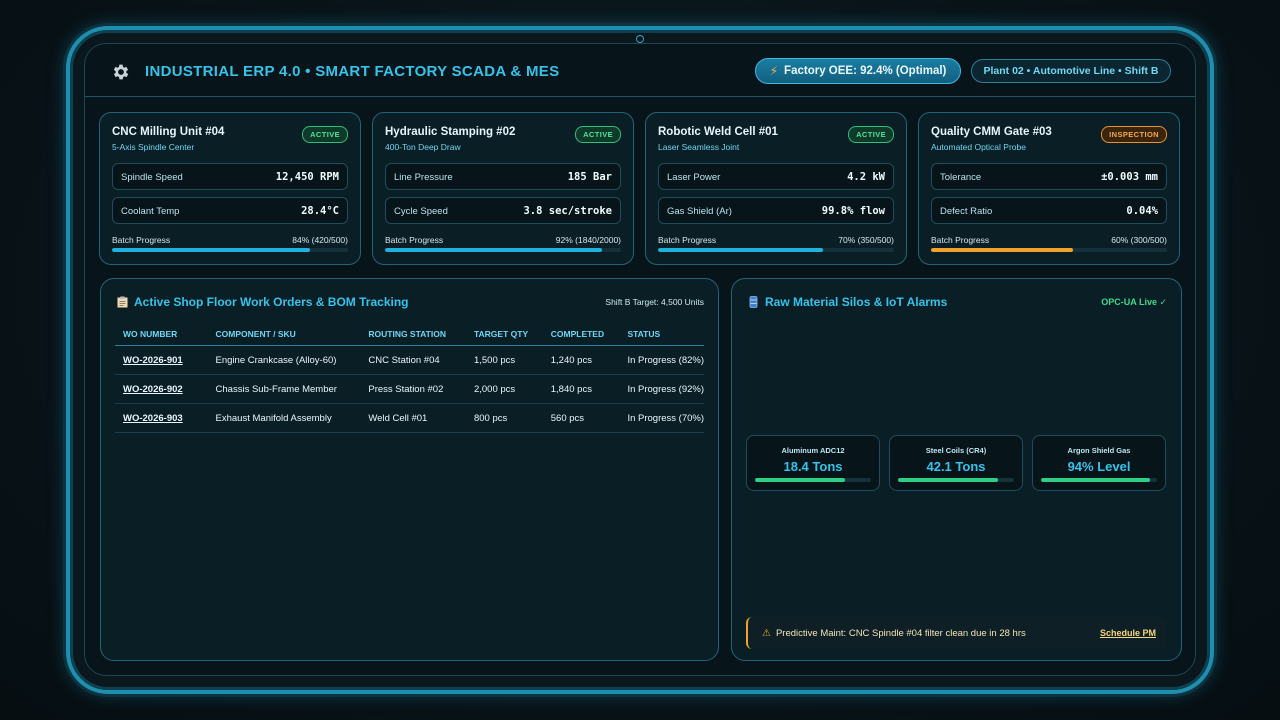  Describe the element at coordinates (413, 418) in the screenshot. I see `station-cell: Weld Cell #01` at that location.